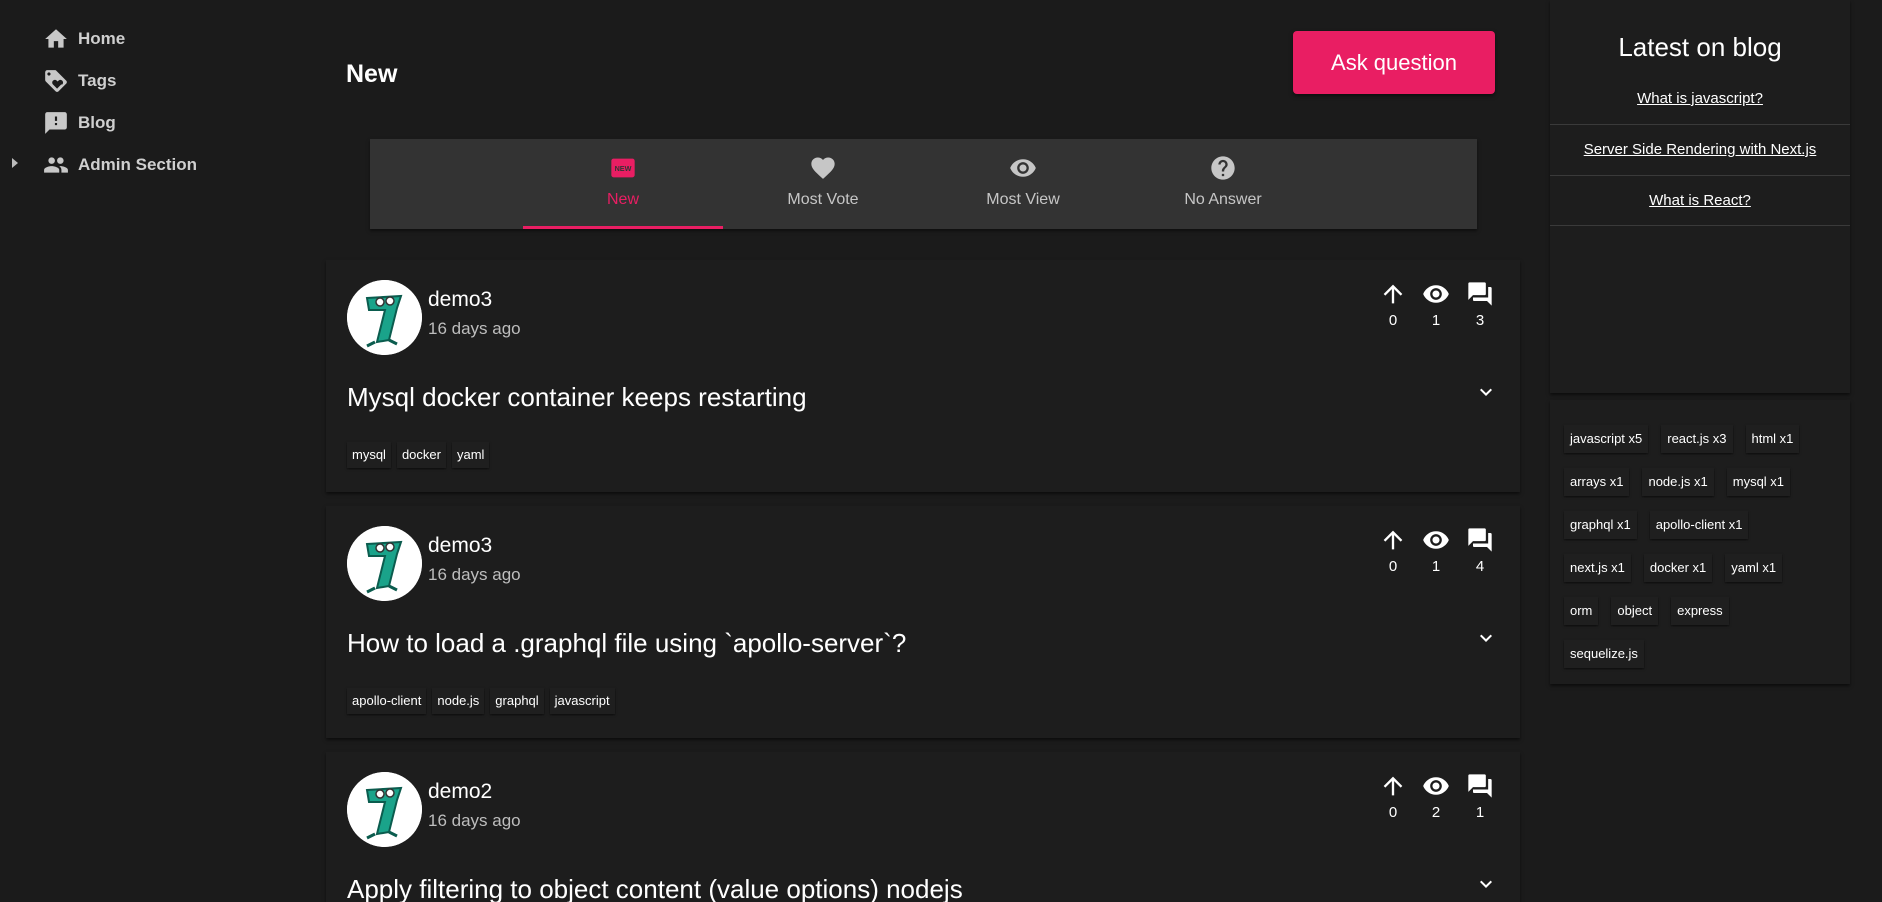 This screenshot has width=1882, height=902. What do you see at coordinates (1606, 439) in the screenshot?
I see `tag-chip: javascript x5` at bounding box center [1606, 439].